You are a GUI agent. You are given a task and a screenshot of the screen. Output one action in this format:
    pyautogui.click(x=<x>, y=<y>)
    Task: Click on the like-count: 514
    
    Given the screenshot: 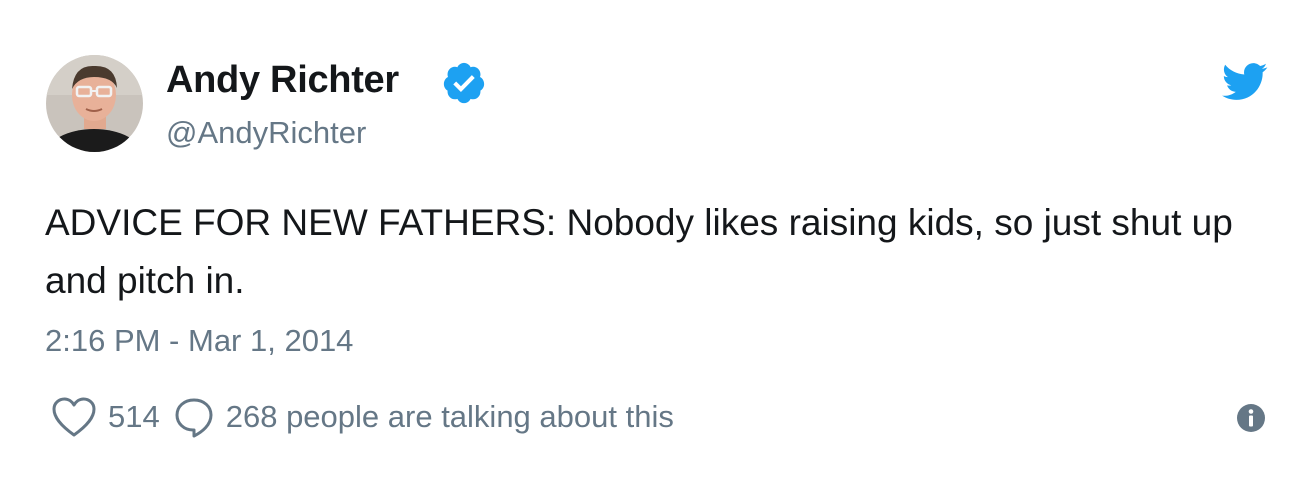 What is the action you would take?
    pyautogui.click(x=134, y=417)
    